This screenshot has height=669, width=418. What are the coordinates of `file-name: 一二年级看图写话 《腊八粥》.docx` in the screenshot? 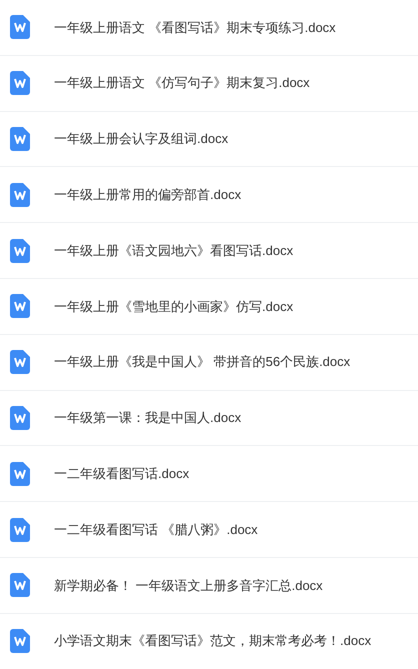 It's located at (156, 530).